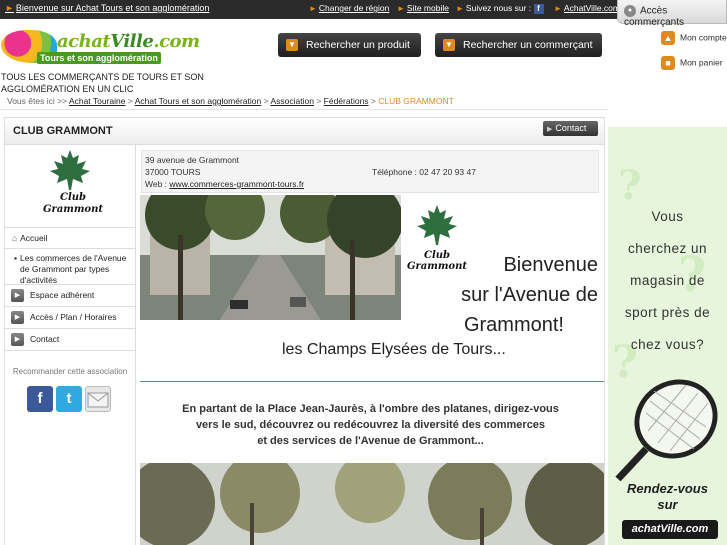  I want to click on page-title-bar: CLUB GRAMMONT, so click(304, 131).